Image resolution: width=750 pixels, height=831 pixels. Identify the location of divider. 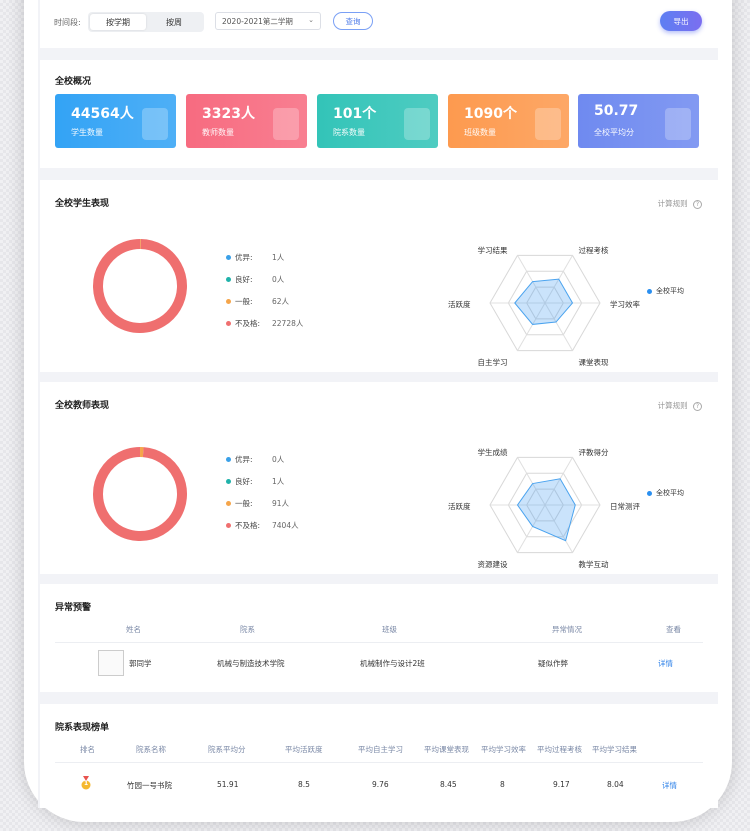
(379, 642).